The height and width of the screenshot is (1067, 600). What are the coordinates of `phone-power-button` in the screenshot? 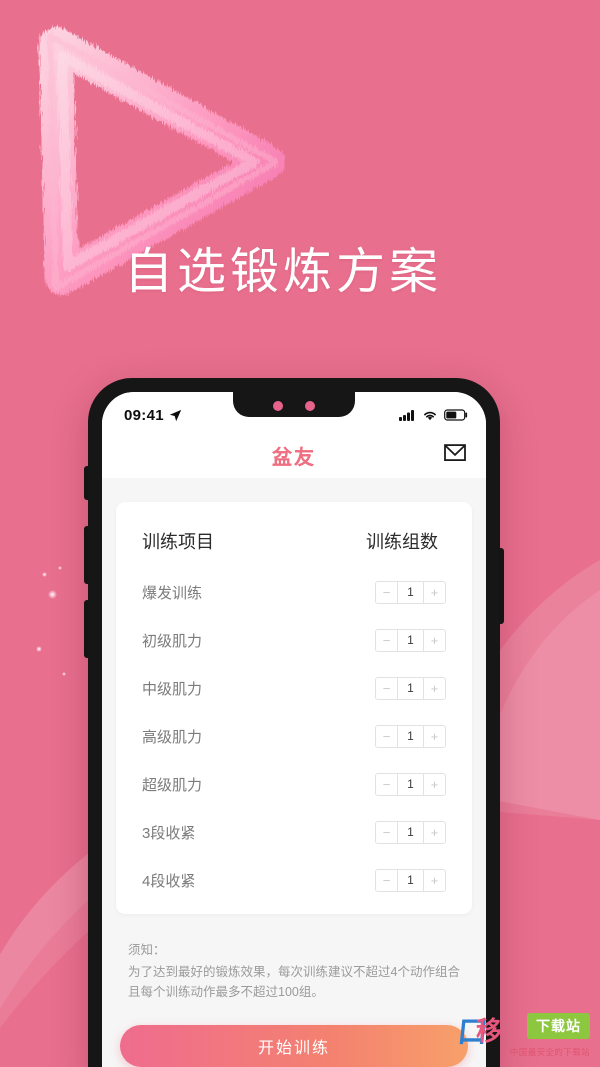 It's located at (501, 586).